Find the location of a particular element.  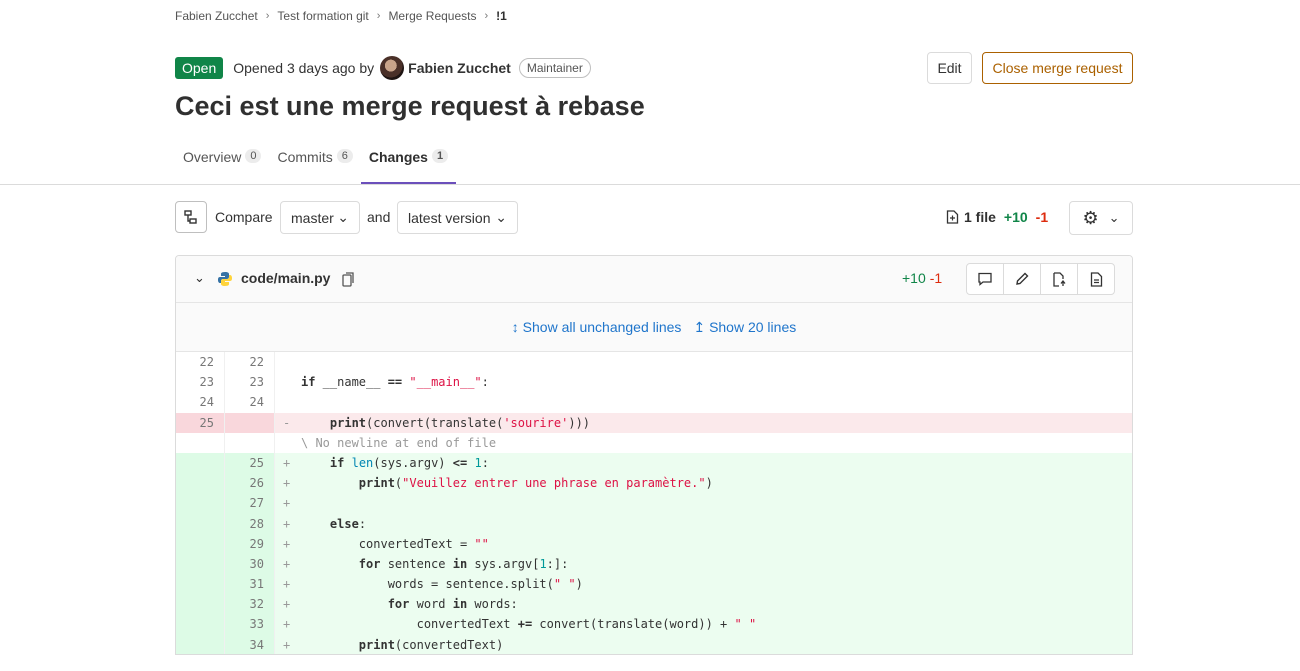

edit-file-button is located at coordinates (1022, 279).